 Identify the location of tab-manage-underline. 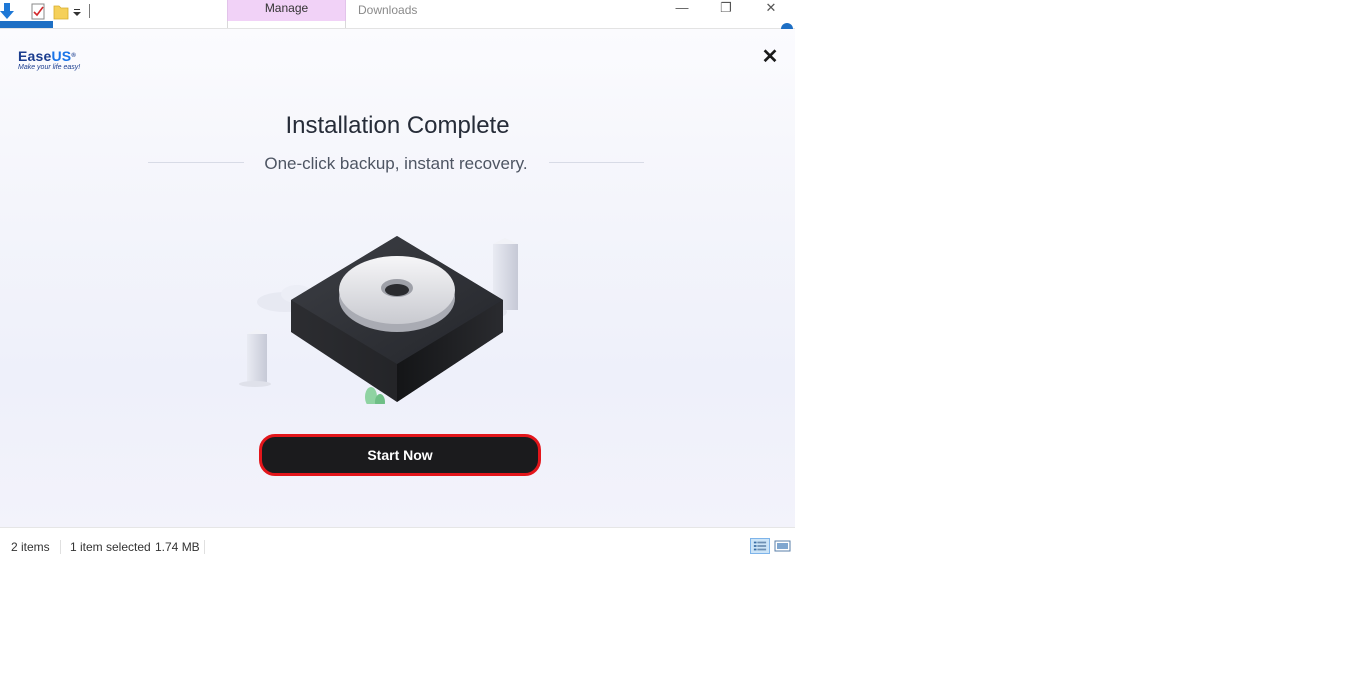
(286, 24).